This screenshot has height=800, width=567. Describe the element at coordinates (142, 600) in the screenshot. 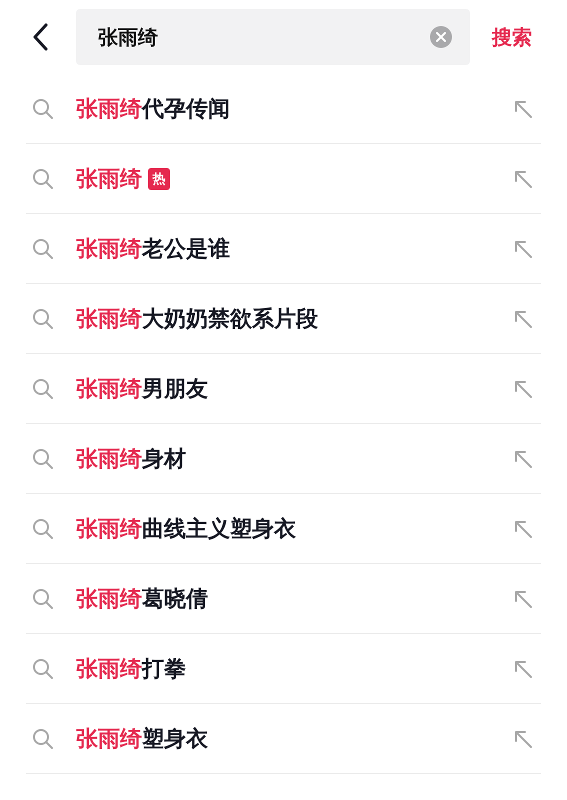

I see `suggestion-text: 张雨绮葛晓倩` at that location.